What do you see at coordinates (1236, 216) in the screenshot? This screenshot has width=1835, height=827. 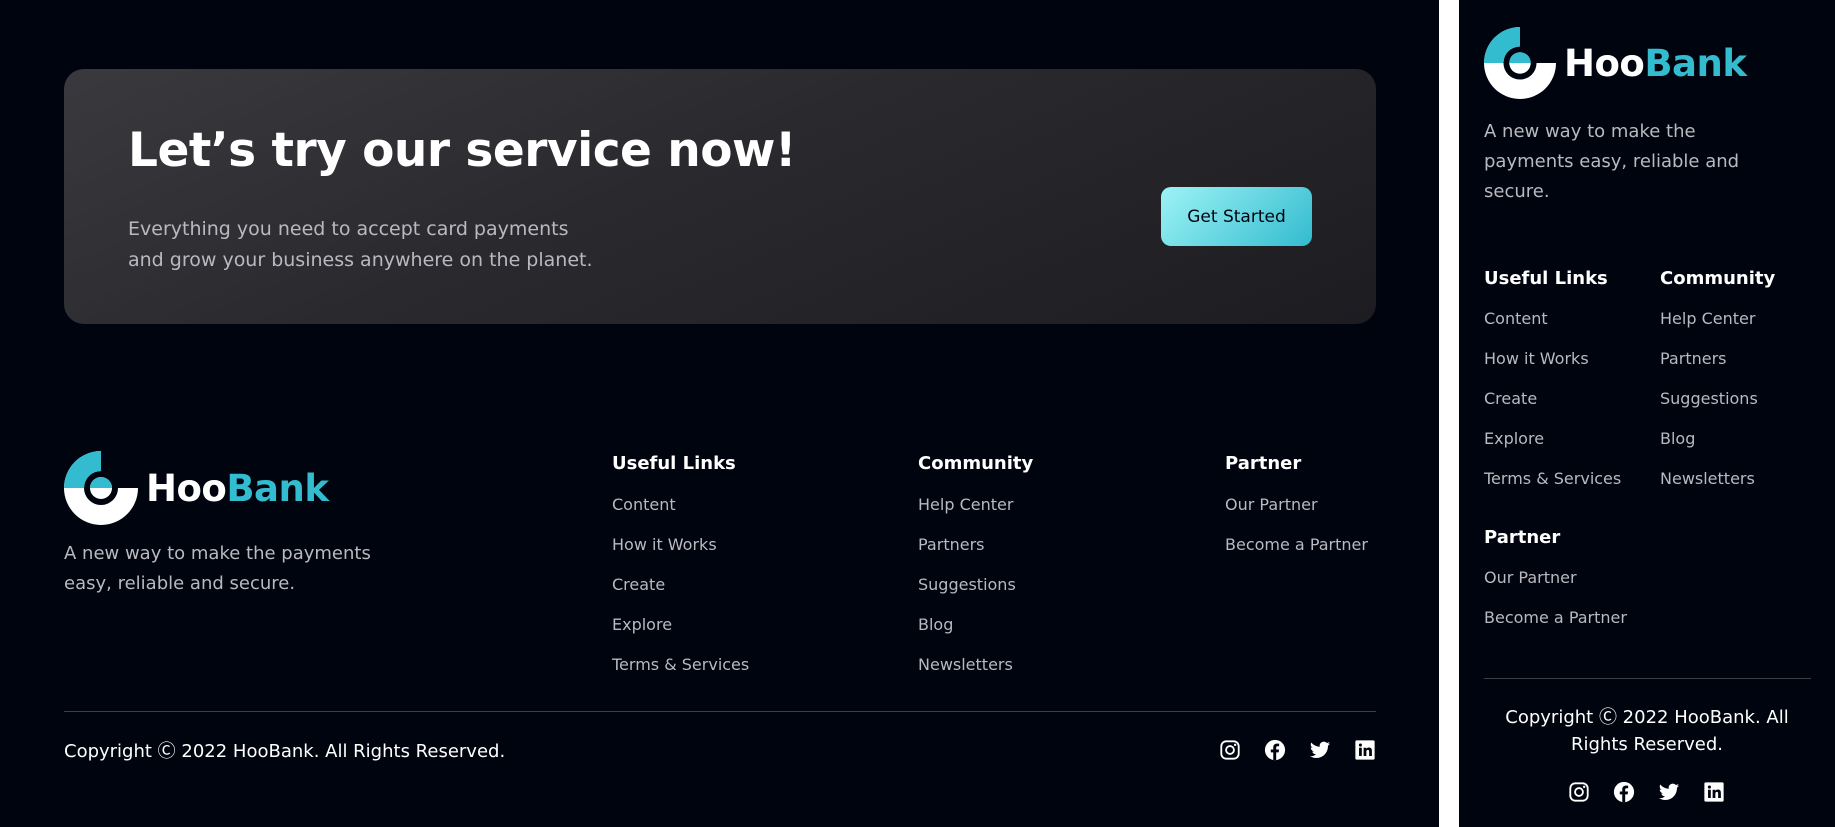 I see `get-started-button: Get Started` at bounding box center [1236, 216].